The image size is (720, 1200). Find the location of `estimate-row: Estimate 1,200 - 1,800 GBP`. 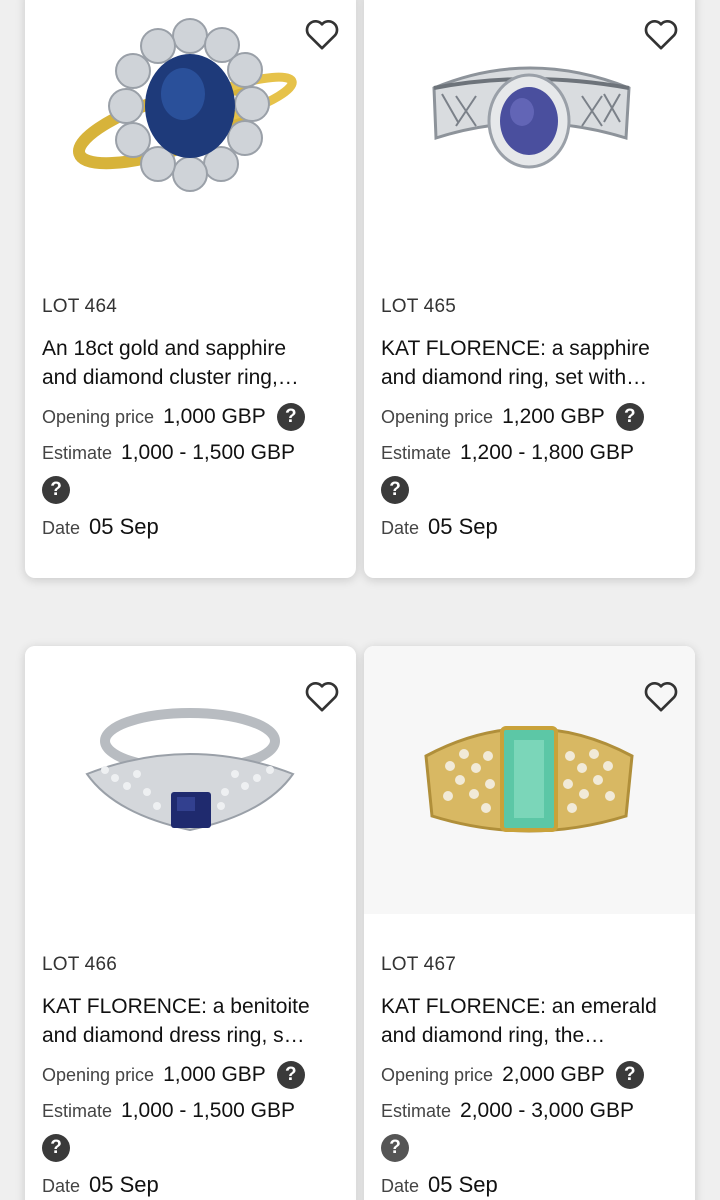

estimate-row: Estimate 1,200 - 1,800 GBP is located at coordinates (532, 453).